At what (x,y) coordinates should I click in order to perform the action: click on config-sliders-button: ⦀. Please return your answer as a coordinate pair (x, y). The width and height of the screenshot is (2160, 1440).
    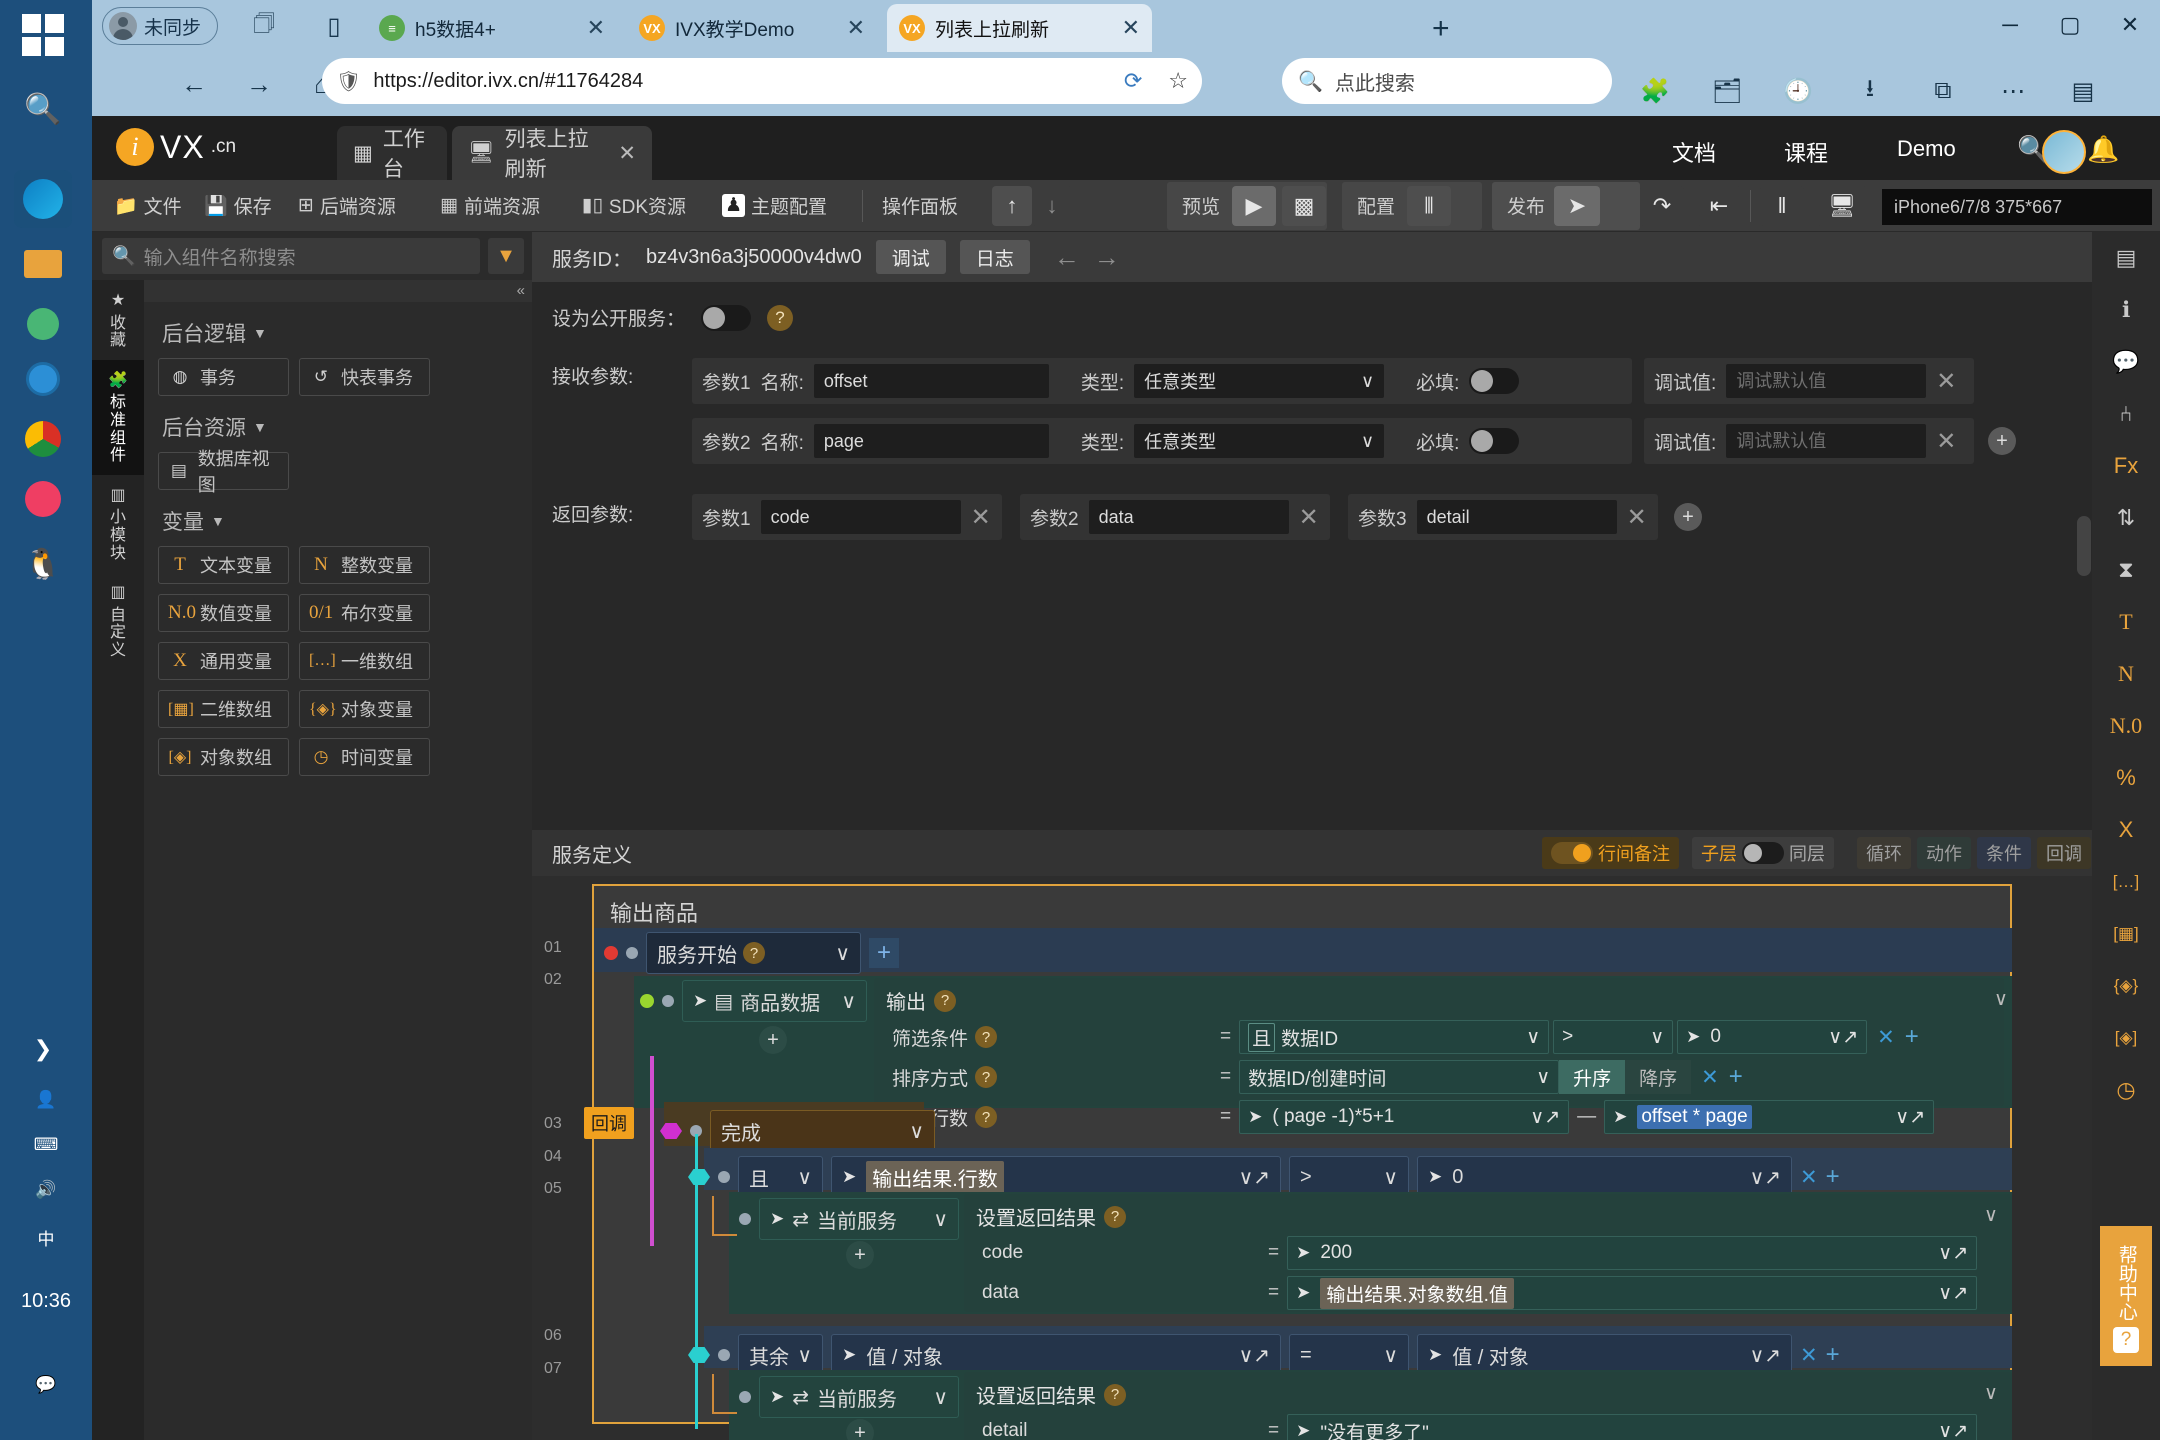
    Looking at the image, I should click on (1429, 206).